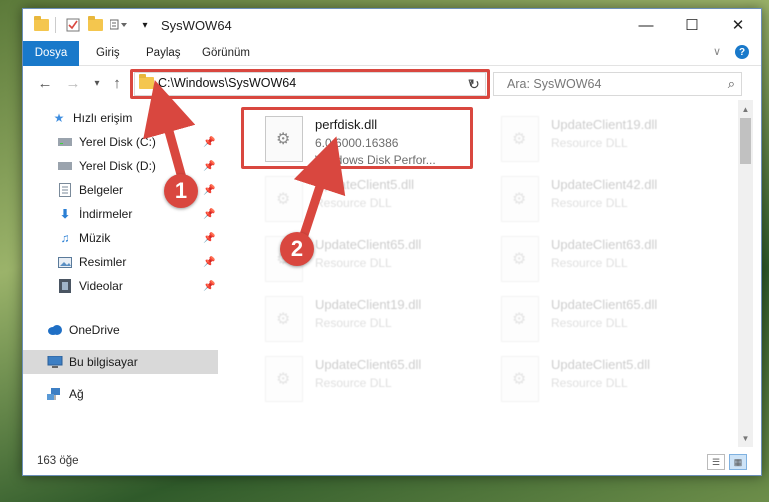  I want to click on step-badge-2: 2, so click(297, 249).